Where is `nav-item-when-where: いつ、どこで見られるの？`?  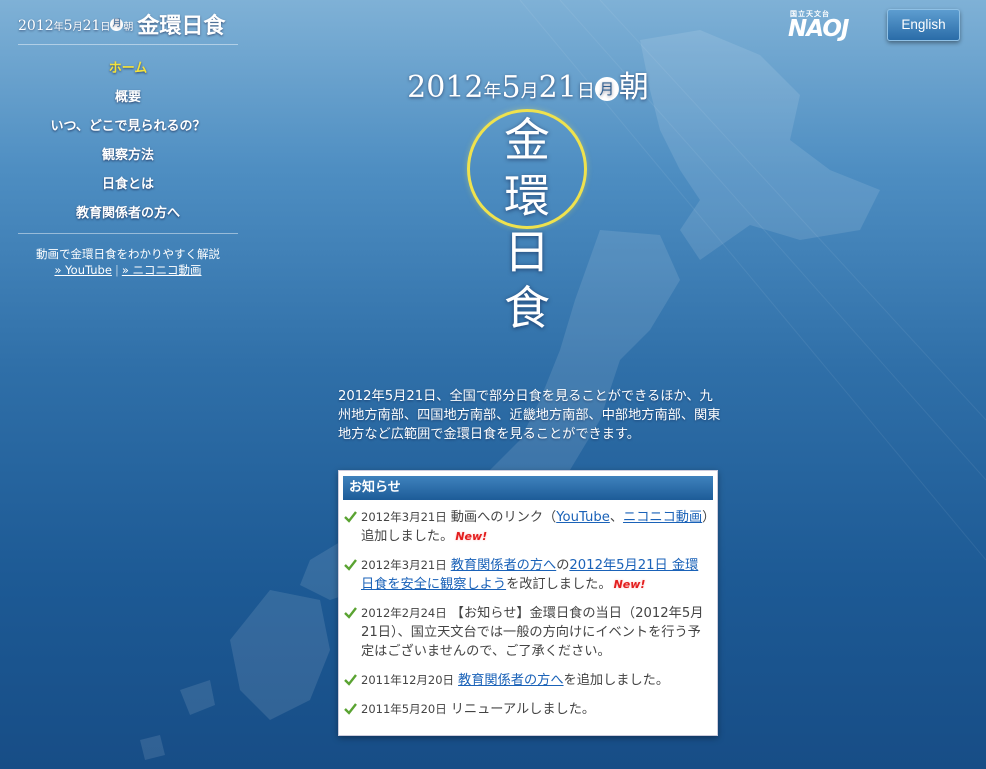 nav-item-when-where: いつ、どこで見られるの？ is located at coordinates (128, 126).